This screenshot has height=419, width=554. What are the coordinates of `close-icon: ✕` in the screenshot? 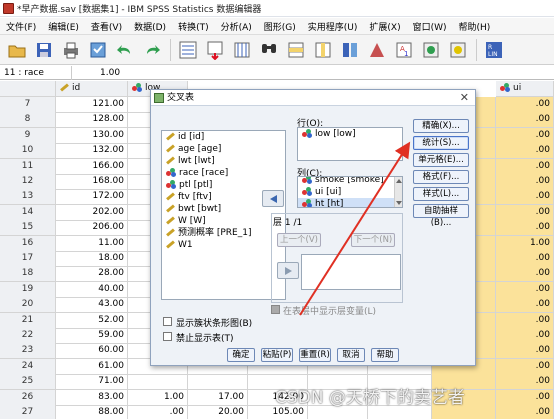 It's located at (464, 98).